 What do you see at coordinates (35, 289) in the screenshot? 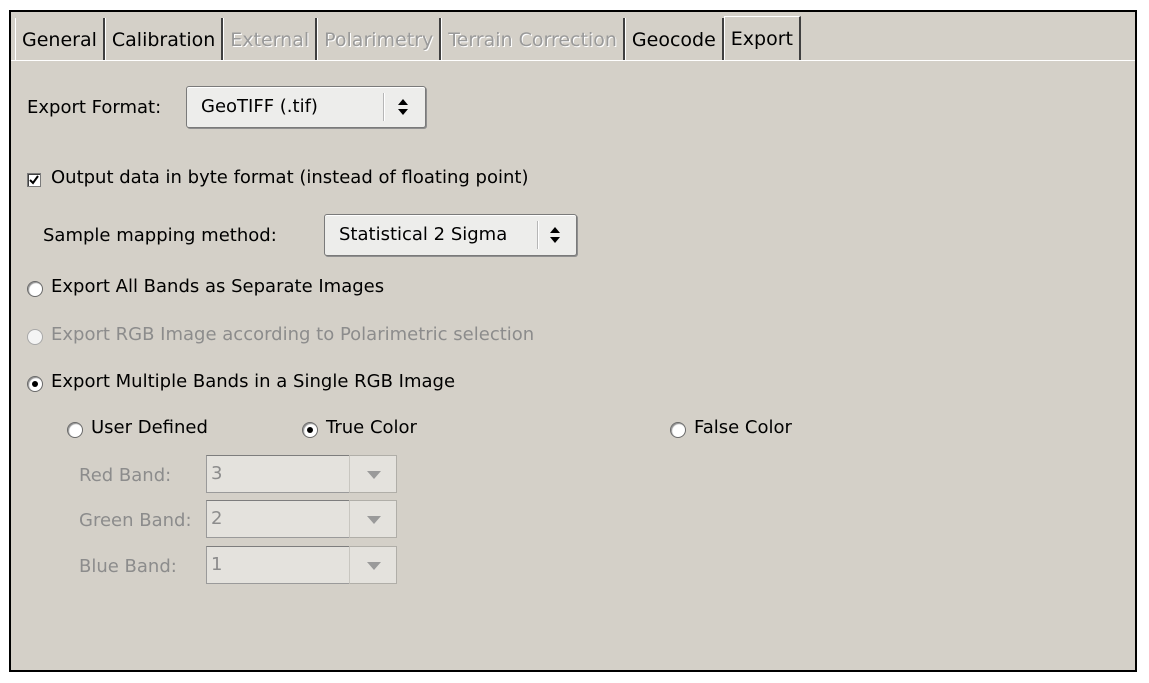
I see `export-separate-images-radio` at bounding box center [35, 289].